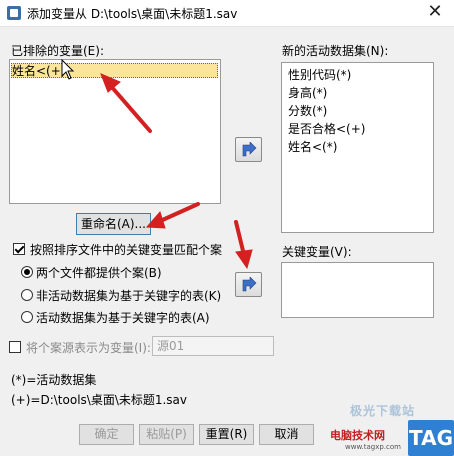 This screenshot has height=456, width=454. I want to click on watermark-url: www.tagxp.com, so click(373, 447).